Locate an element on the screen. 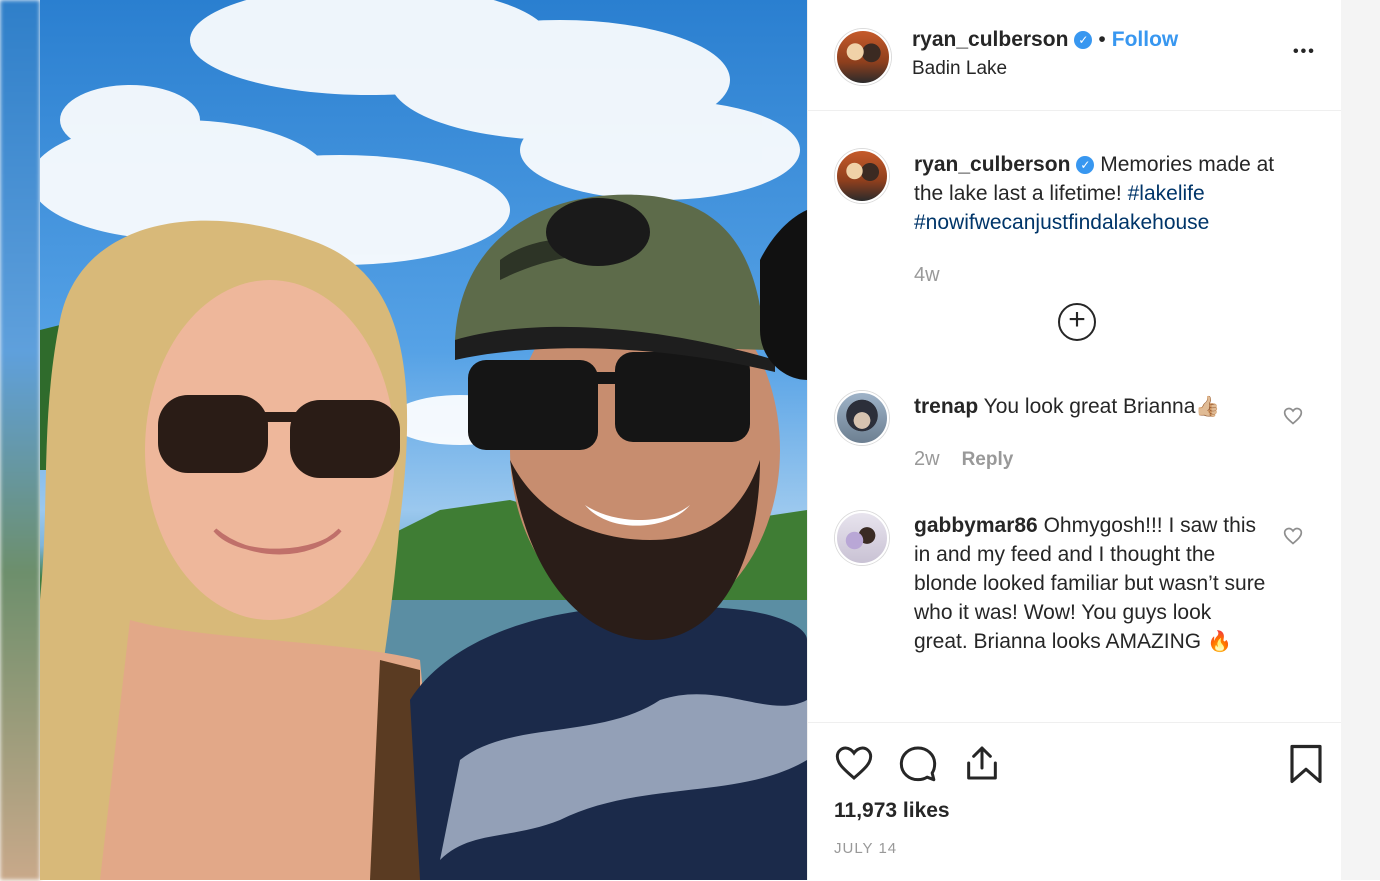 Image resolution: width=1380 pixels, height=881 pixels. background-right is located at coordinates (1360, 440).